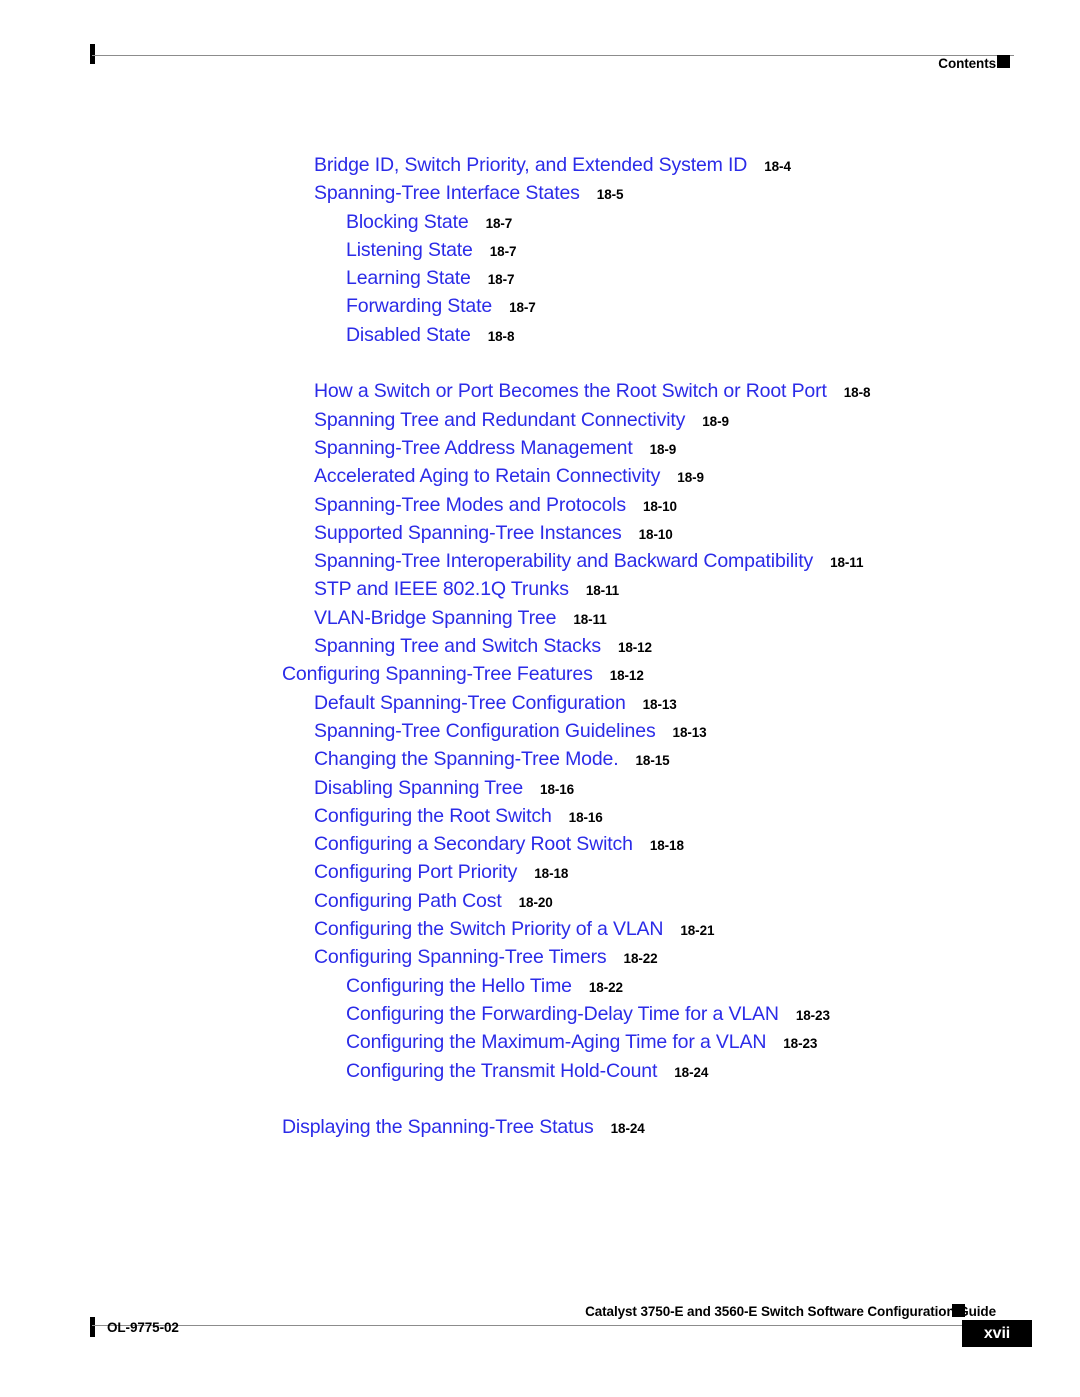  Describe the element at coordinates (92, 1327) in the screenshot. I see `footer-left-tick-mark` at that location.